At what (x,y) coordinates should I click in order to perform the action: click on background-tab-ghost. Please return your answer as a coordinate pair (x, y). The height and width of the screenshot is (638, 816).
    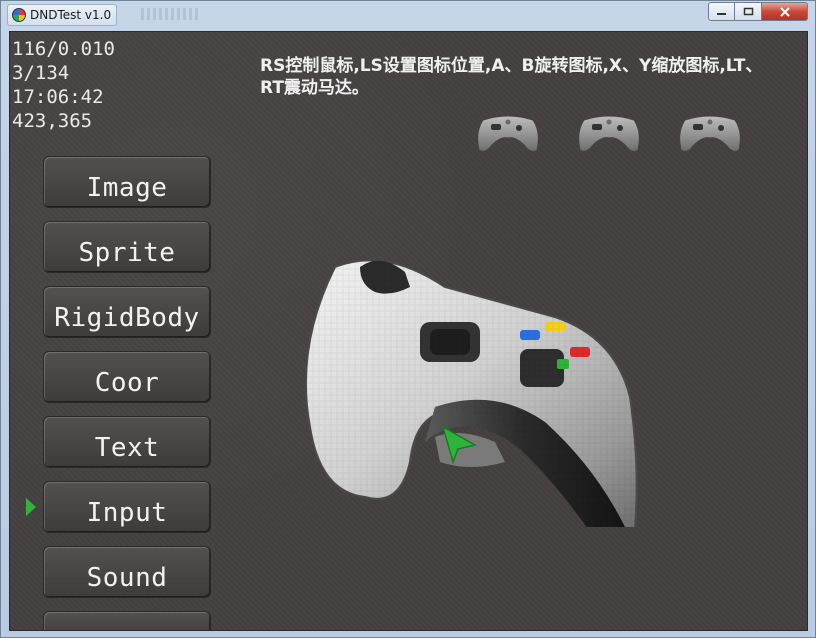
    Looking at the image, I should click on (171, 14).